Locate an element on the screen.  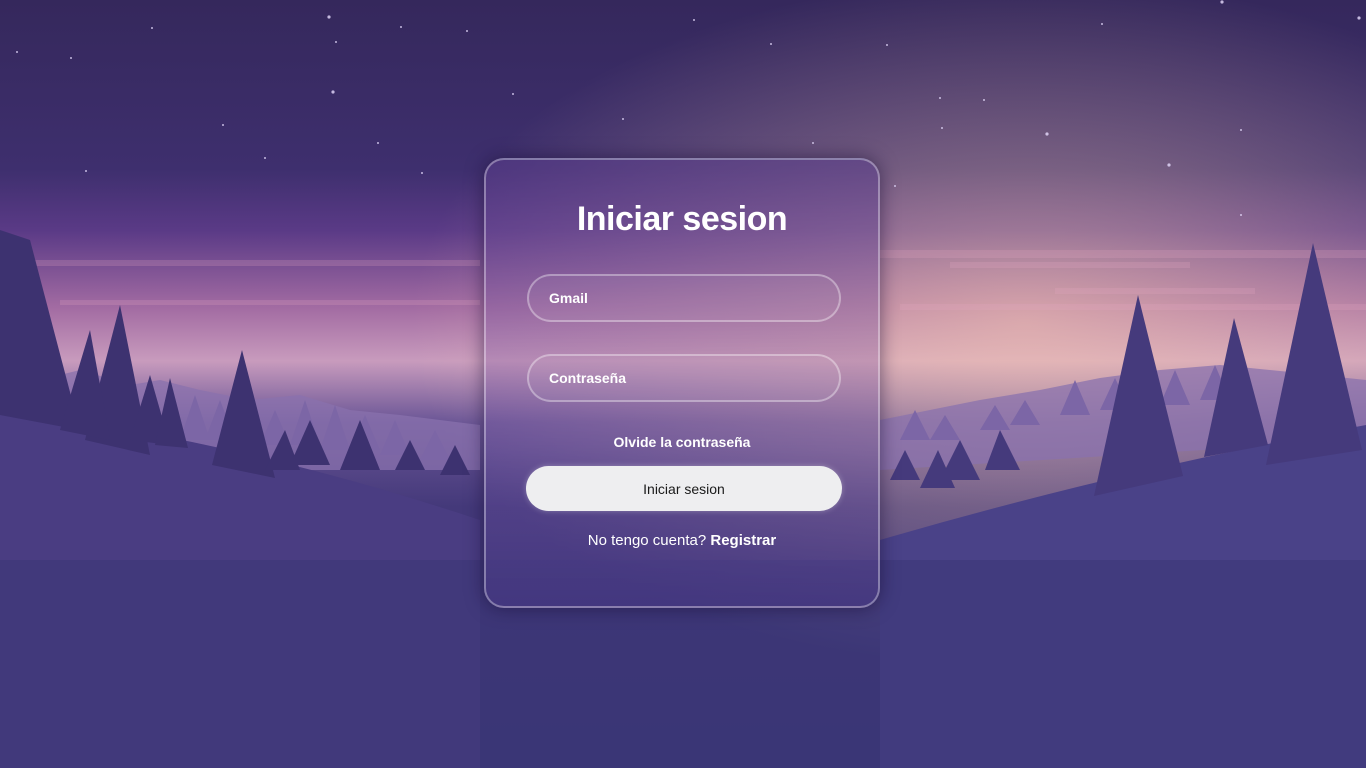
no-account-text: No tengo cuenta? is located at coordinates (647, 540).